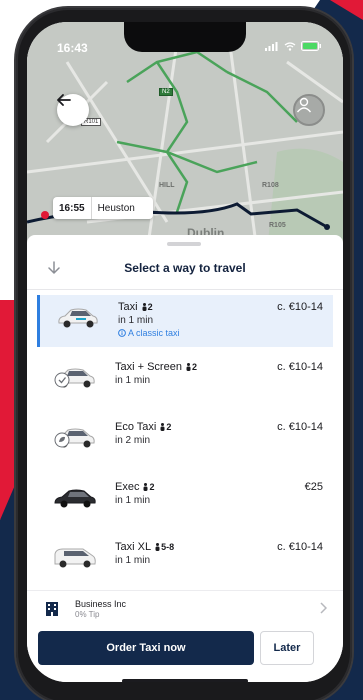  Describe the element at coordinates (304, 105) in the screenshot. I see `user-avatar-icon` at that location.